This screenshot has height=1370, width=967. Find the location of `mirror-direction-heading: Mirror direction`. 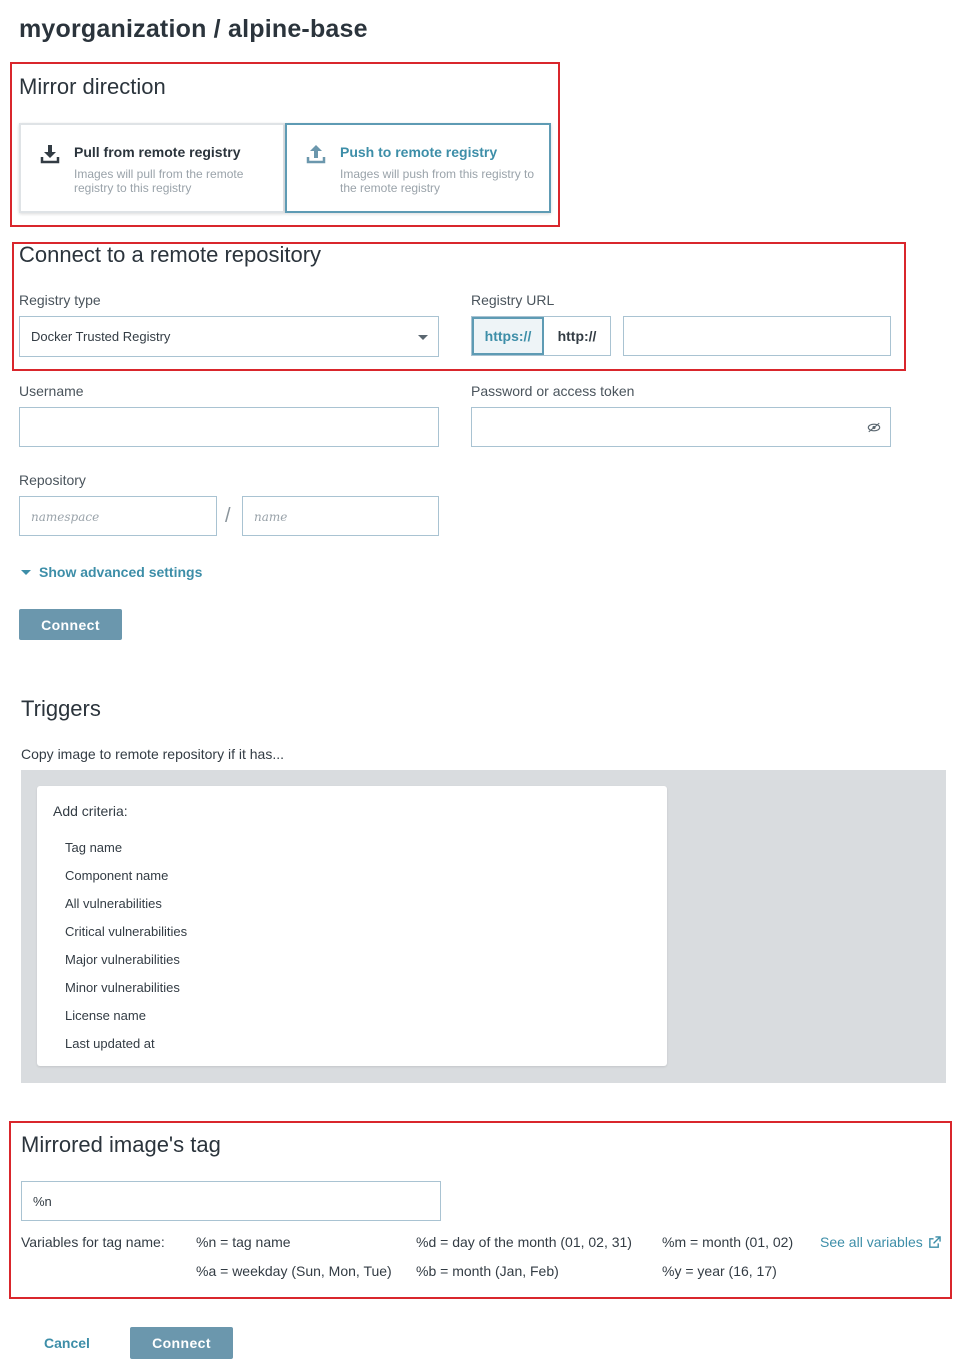

mirror-direction-heading: Mirror direction is located at coordinates (92, 86).